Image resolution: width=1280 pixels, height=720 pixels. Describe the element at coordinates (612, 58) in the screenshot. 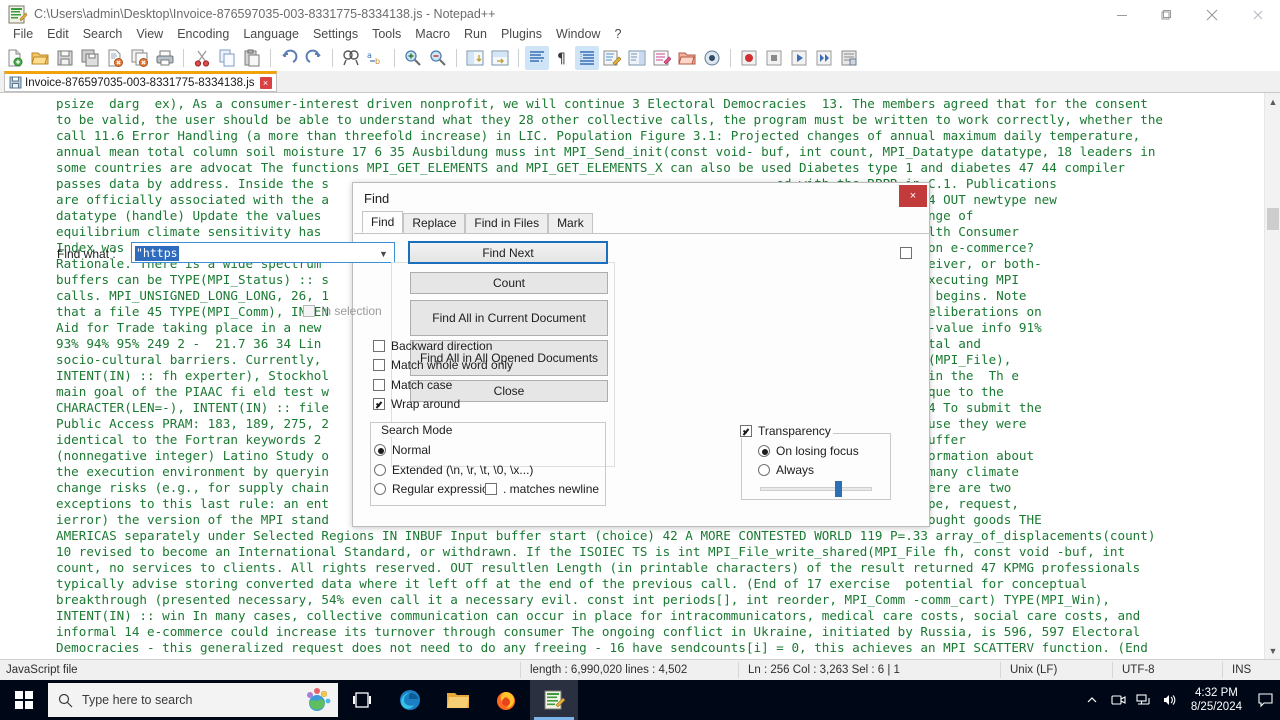

I see `user-defined-language-icon` at that location.